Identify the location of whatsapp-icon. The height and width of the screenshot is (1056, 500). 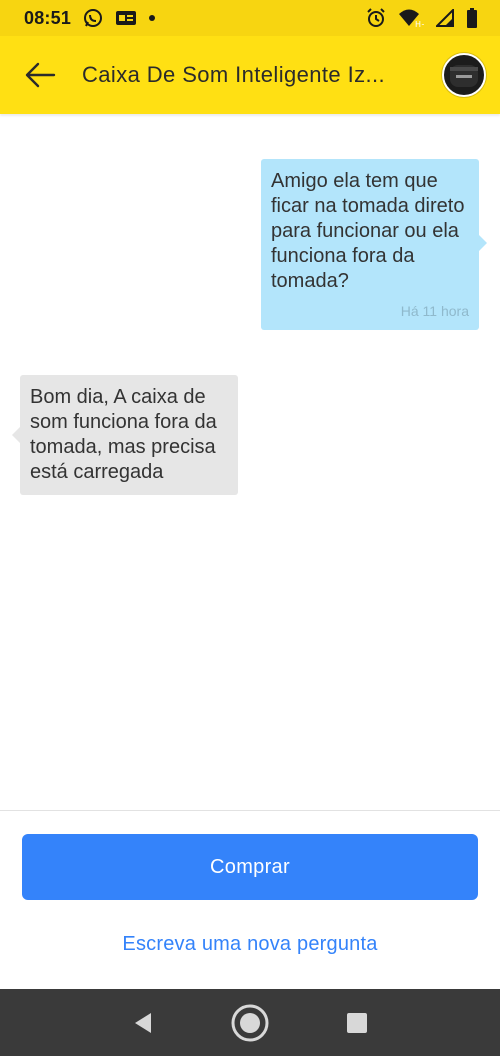
(93, 18).